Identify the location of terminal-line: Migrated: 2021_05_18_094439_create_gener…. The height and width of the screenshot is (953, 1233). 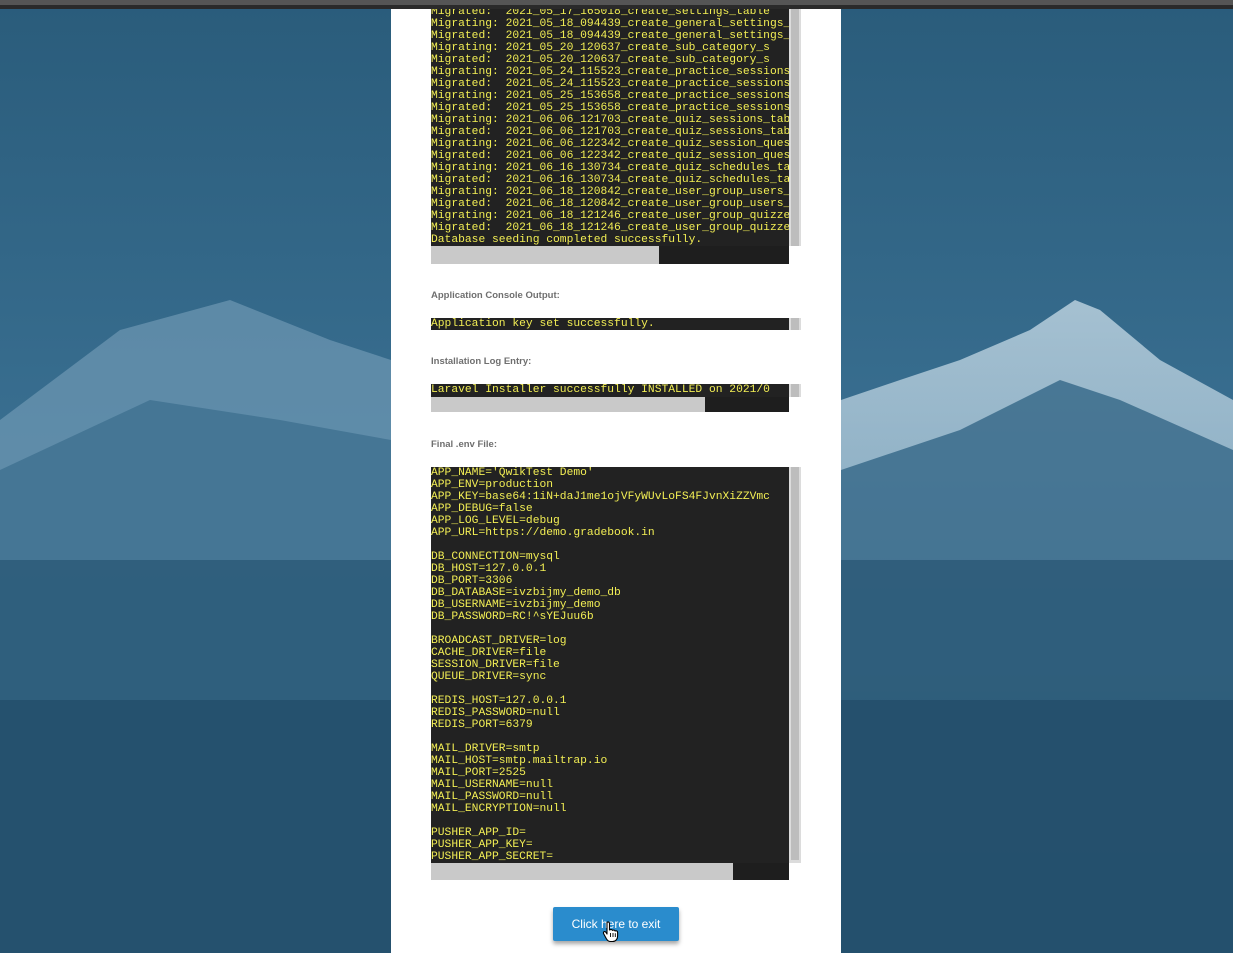
(610, 36).